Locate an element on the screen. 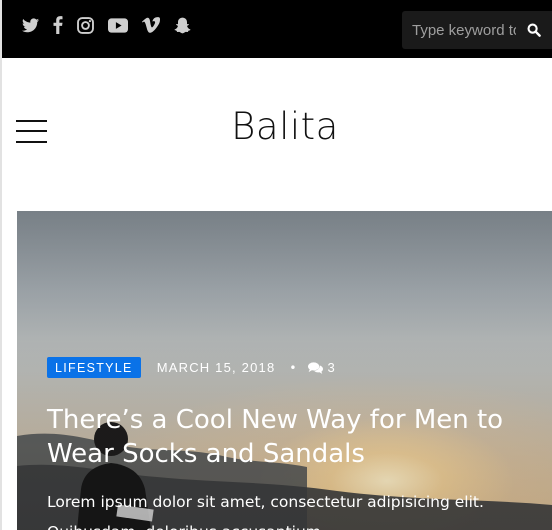  search-box is located at coordinates (477, 30).